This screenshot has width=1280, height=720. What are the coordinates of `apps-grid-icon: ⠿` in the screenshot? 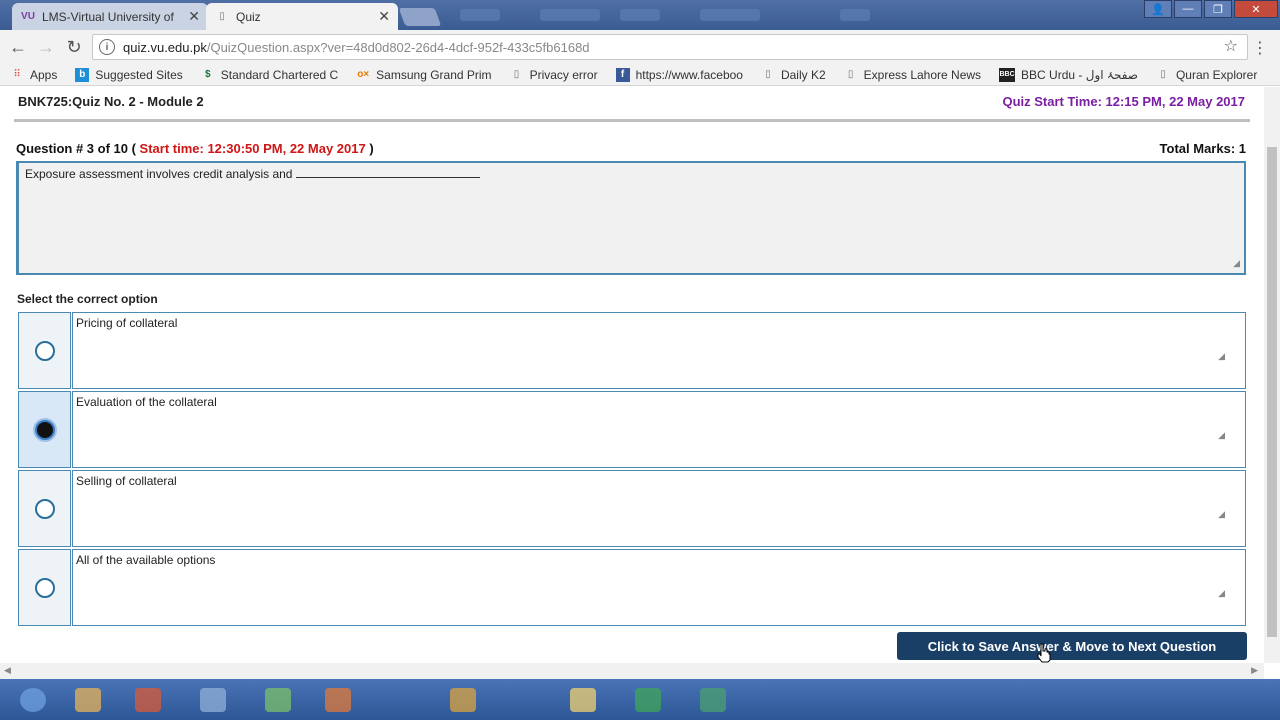 It's located at (17, 74).